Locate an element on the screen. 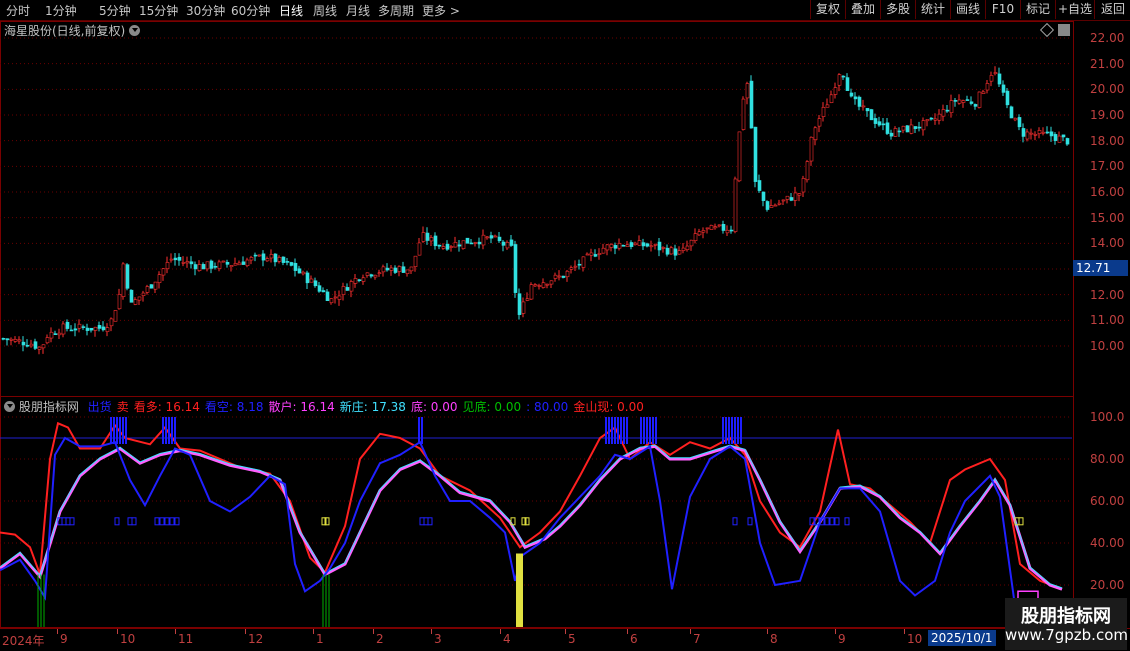 The height and width of the screenshot is (651, 1130). y-tick-label: 11.00 is located at coordinates (1107, 320).